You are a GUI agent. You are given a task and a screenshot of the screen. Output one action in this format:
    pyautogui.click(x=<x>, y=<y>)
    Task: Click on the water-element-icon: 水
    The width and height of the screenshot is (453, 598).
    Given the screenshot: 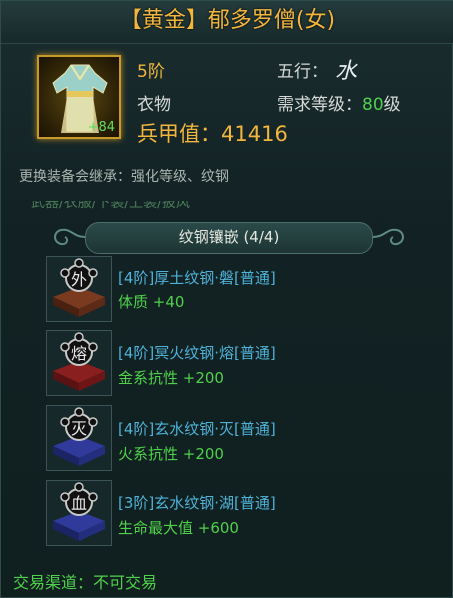 What is the action you would take?
    pyautogui.click(x=346, y=71)
    